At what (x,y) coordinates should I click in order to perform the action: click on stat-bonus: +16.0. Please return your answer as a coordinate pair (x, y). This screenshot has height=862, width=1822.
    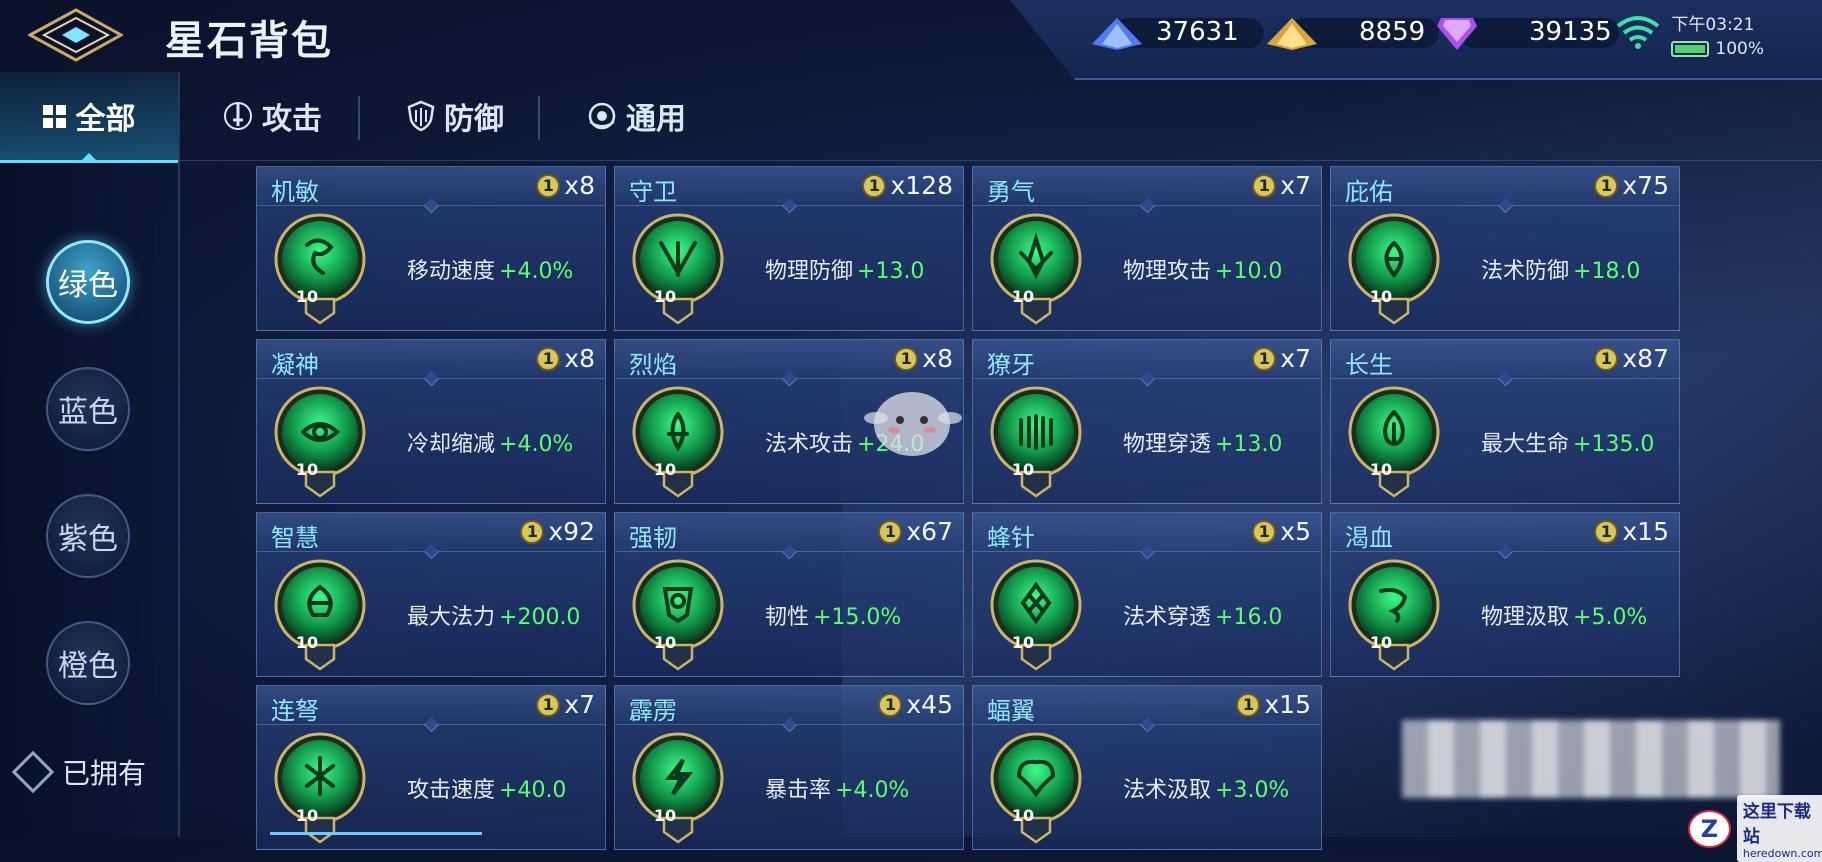
    Looking at the image, I should click on (1249, 617).